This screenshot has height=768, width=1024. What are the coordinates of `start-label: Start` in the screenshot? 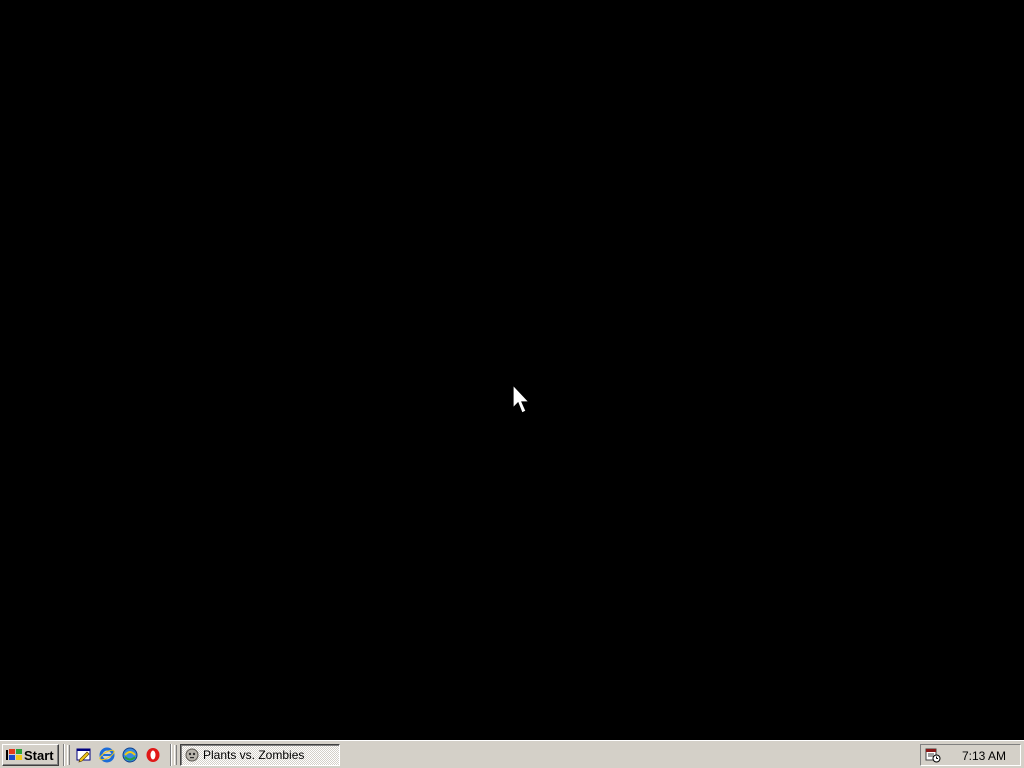 It's located at (39, 755).